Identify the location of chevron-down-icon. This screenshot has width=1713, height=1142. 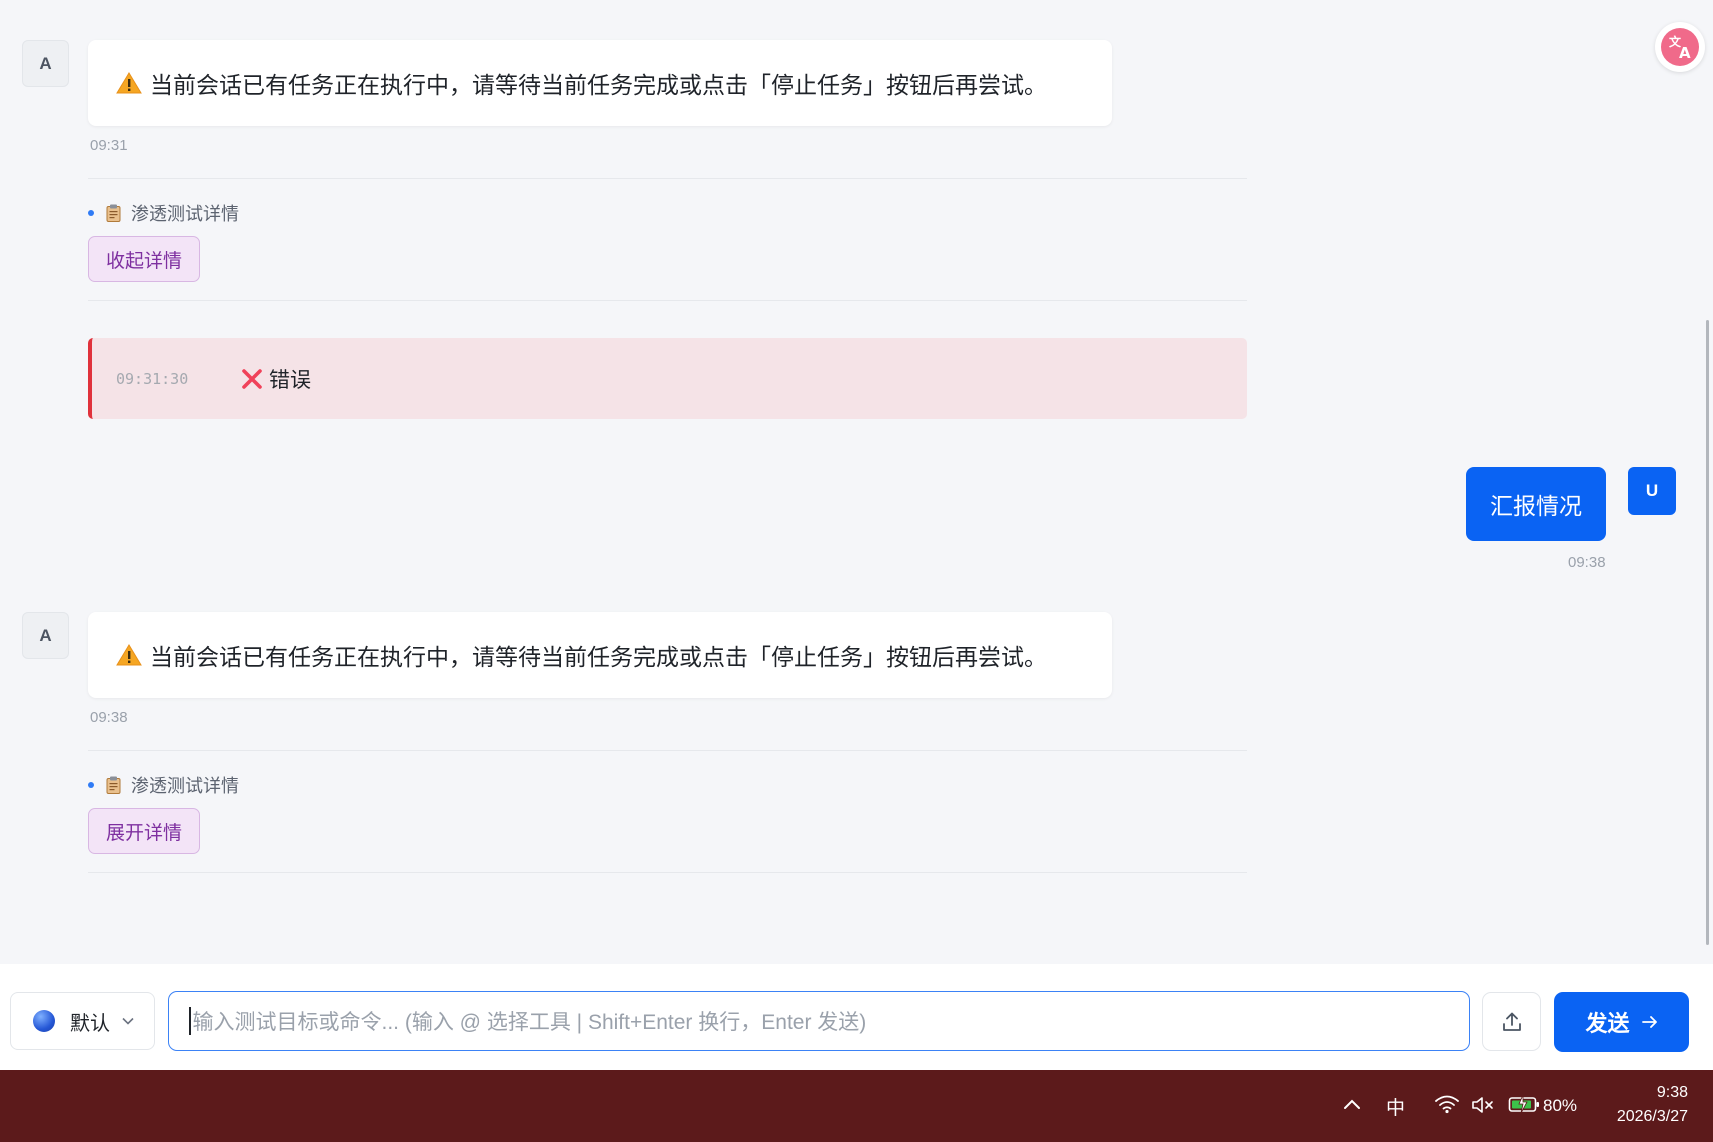
(128, 1021).